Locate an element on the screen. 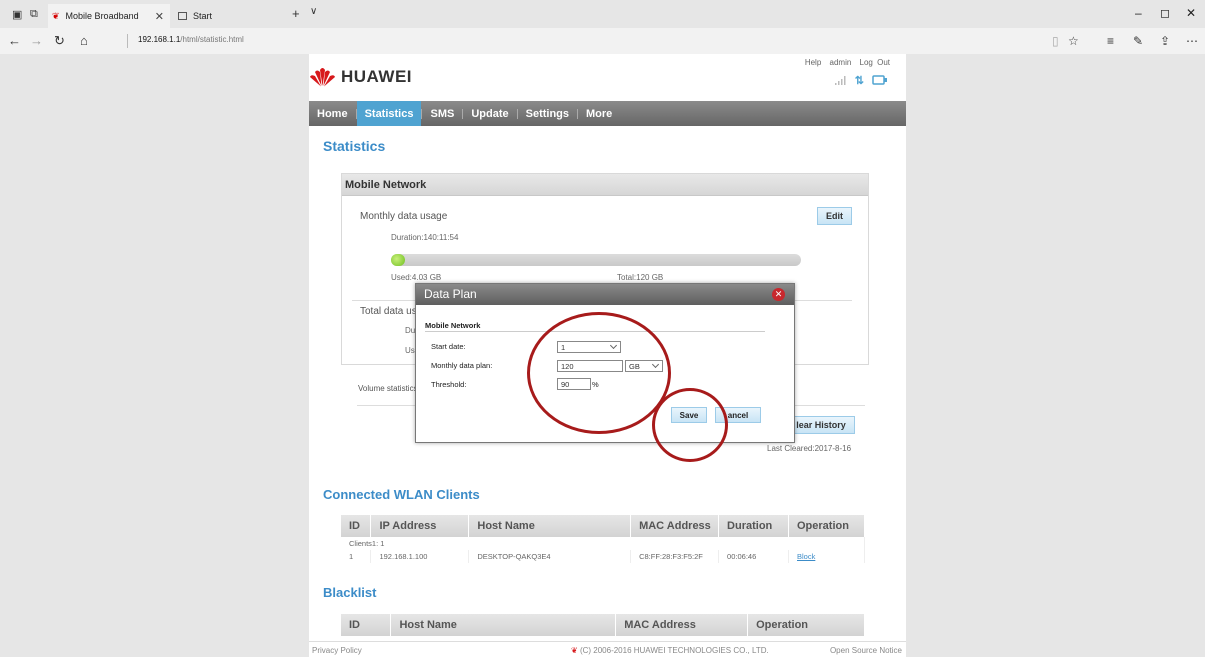 Image resolution: width=1205 pixels, height=657 pixels. annotation-circle-save is located at coordinates (690, 425).